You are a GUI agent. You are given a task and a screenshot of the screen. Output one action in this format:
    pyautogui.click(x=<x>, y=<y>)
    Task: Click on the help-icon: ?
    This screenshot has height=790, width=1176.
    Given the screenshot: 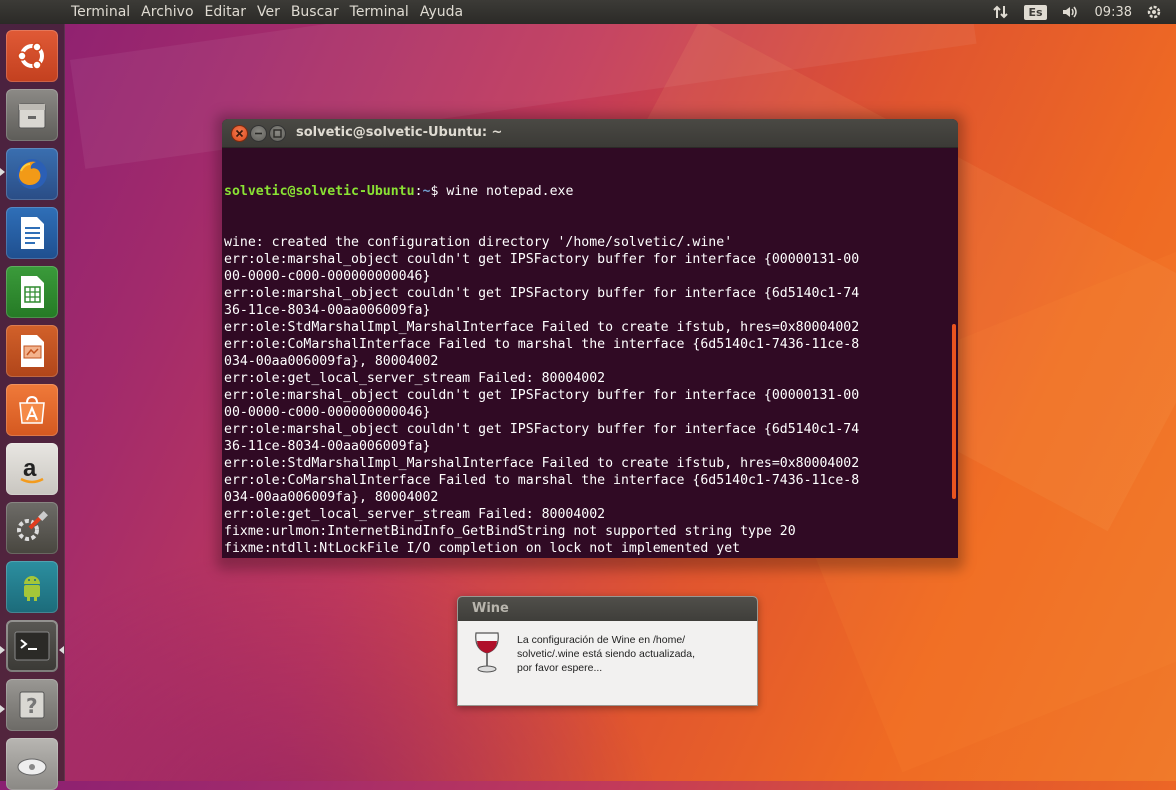 What is the action you would take?
    pyautogui.click(x=32, y=705)
    